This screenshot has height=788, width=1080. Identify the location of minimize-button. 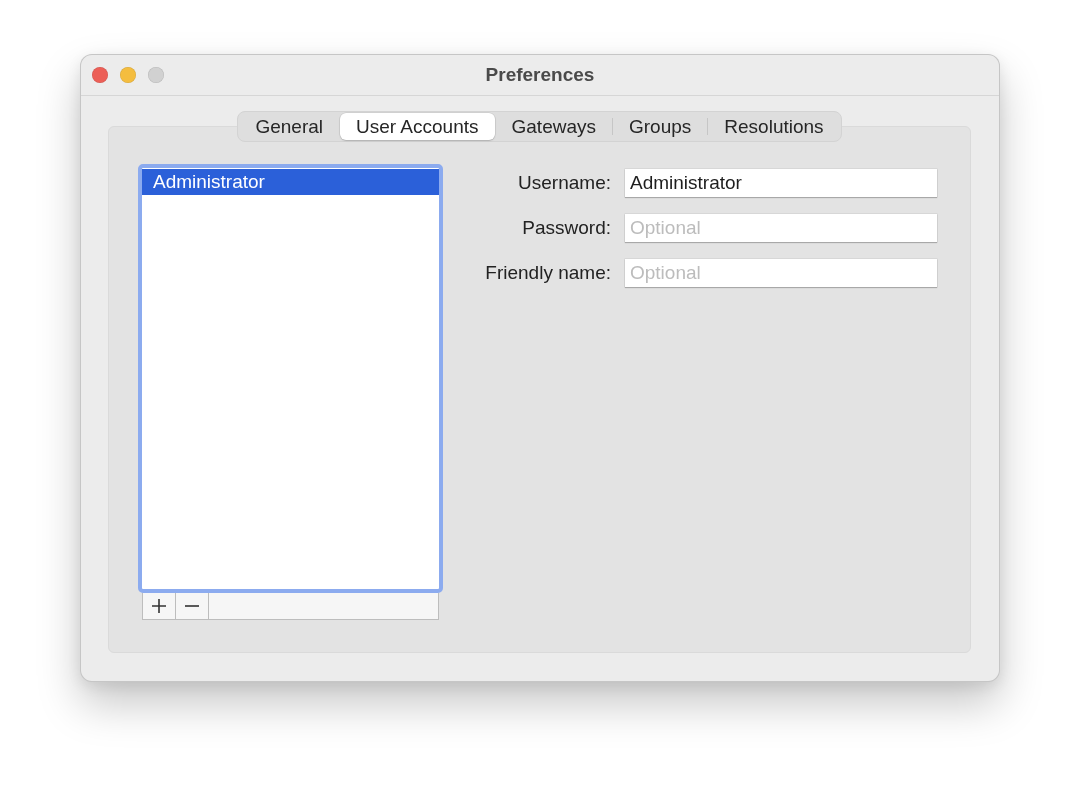
(128, 75).